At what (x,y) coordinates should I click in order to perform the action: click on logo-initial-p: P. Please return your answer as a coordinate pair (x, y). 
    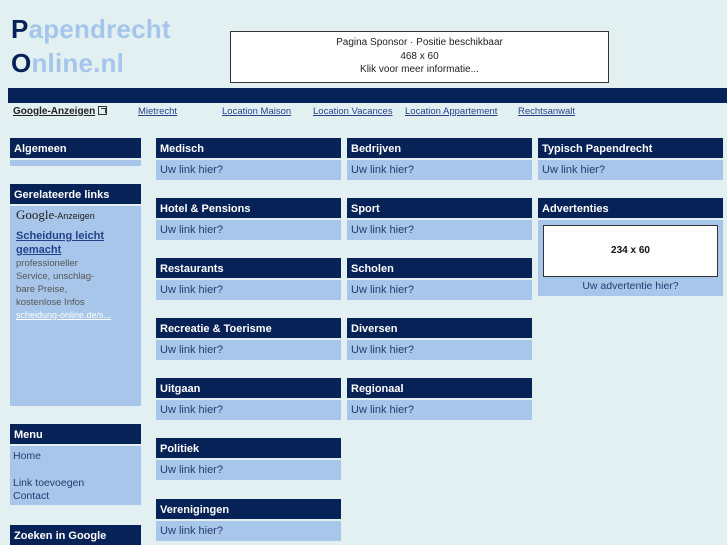
    Looking at the image, I should click on (20, 29).